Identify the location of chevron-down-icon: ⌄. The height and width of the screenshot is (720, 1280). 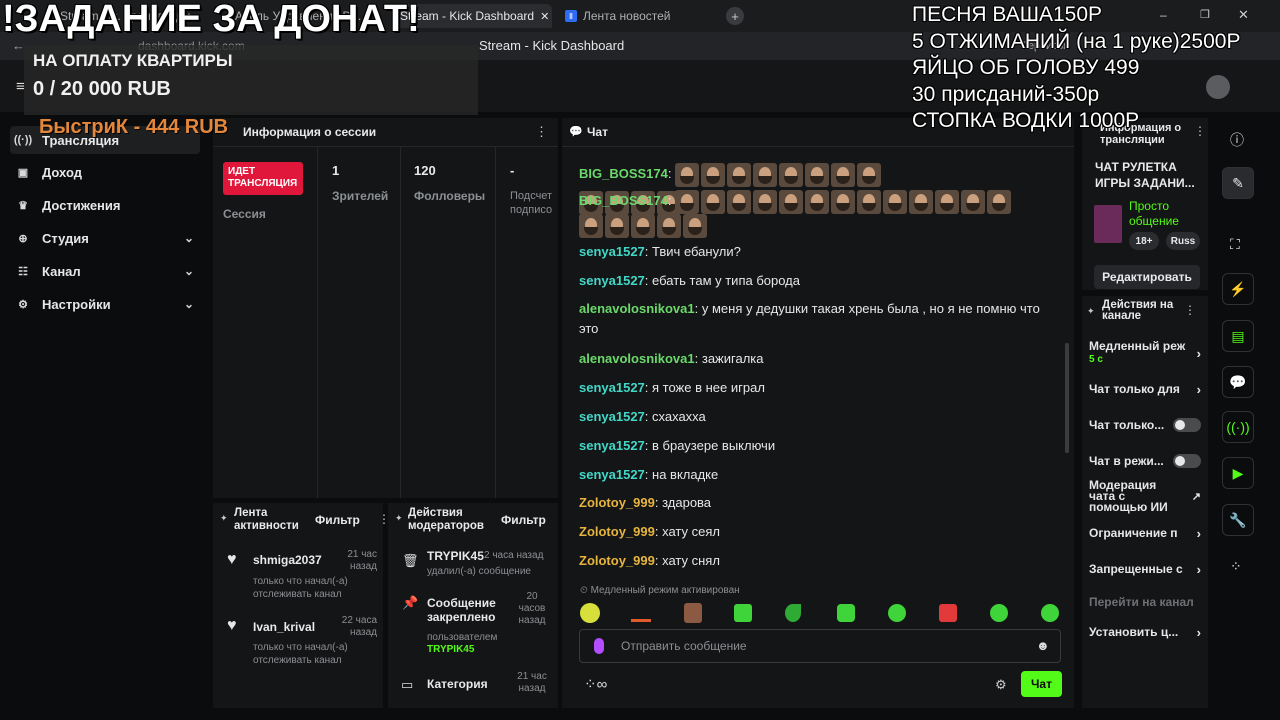
(188, 304).